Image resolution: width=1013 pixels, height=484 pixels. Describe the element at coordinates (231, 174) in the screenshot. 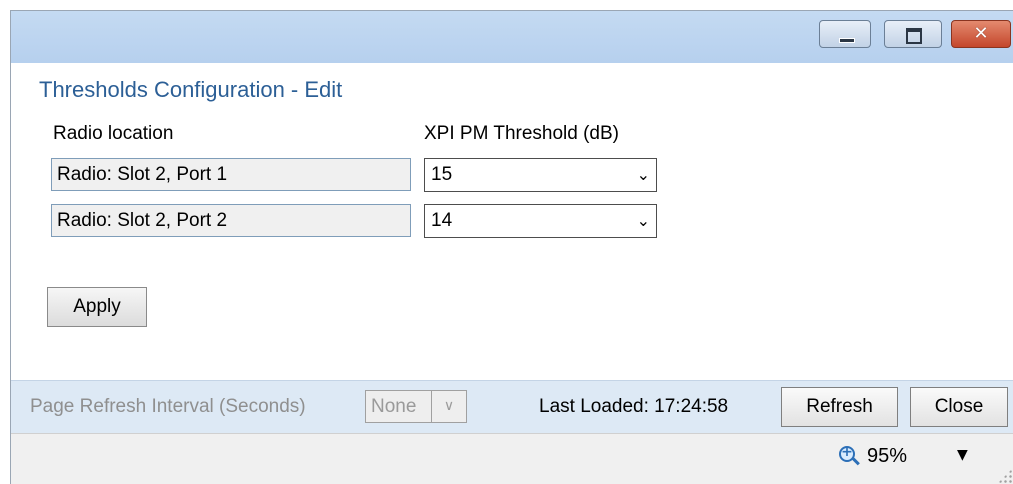

I see `radio-location-field: Radio: Slot 2, Port 1` at that location.